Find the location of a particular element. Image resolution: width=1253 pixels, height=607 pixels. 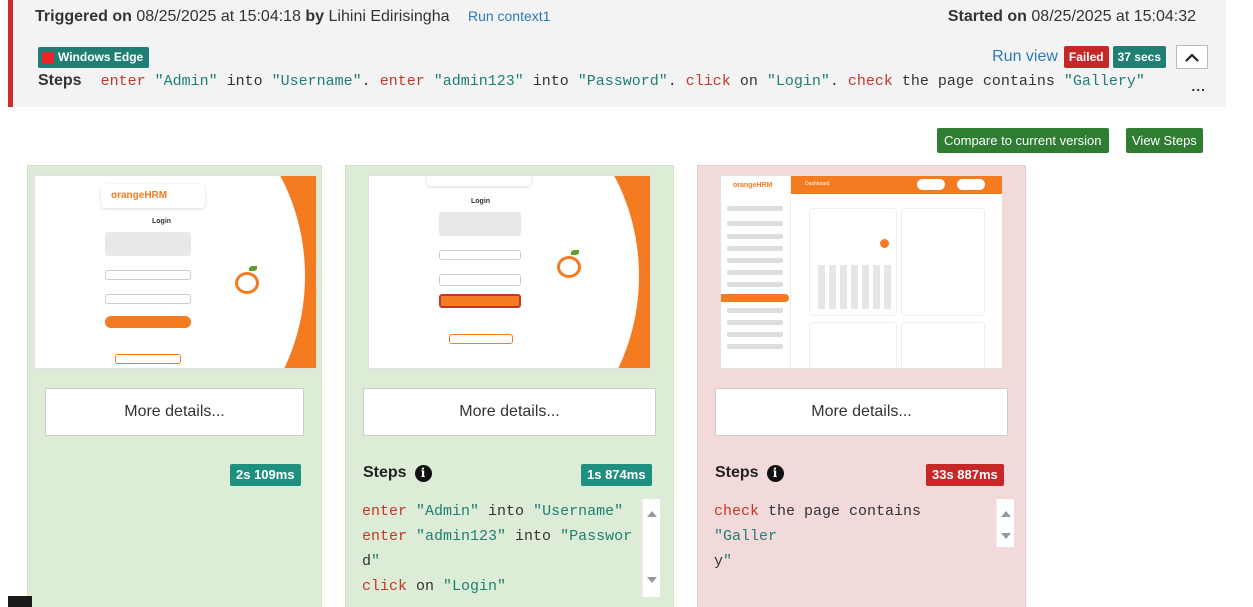

step-target: "Login" is located at coordinates (793, 81).